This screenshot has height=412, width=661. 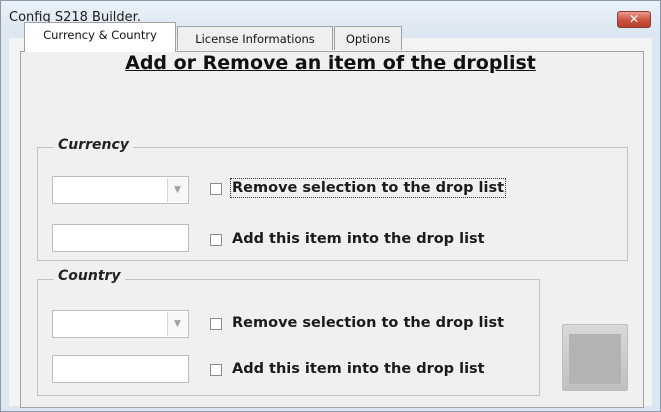 I want to click on country-new-item-input, so click(x=120, y=369).